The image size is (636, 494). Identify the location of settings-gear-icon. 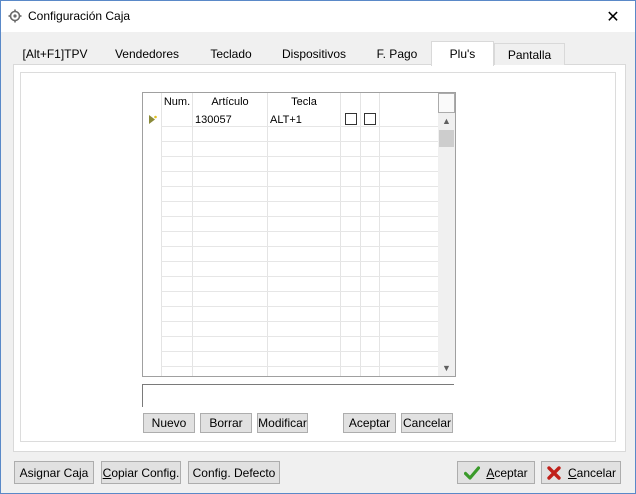
(15, 16).